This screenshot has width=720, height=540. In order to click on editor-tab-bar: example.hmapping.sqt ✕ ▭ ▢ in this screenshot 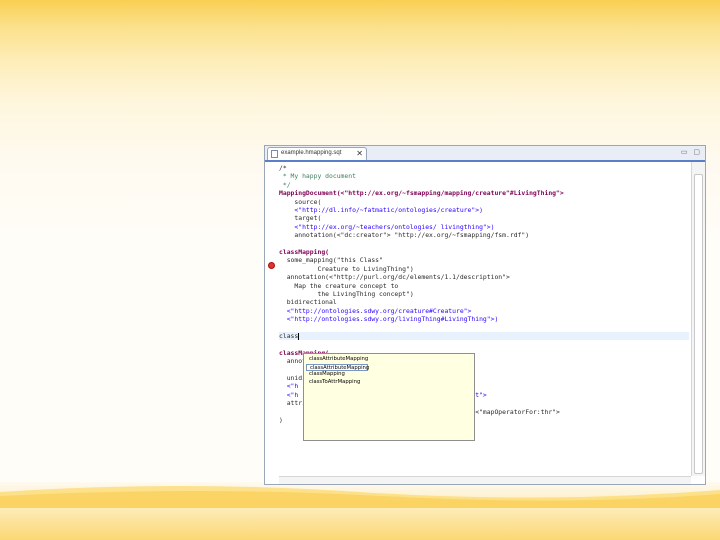, I will do `click(485, 154)`.